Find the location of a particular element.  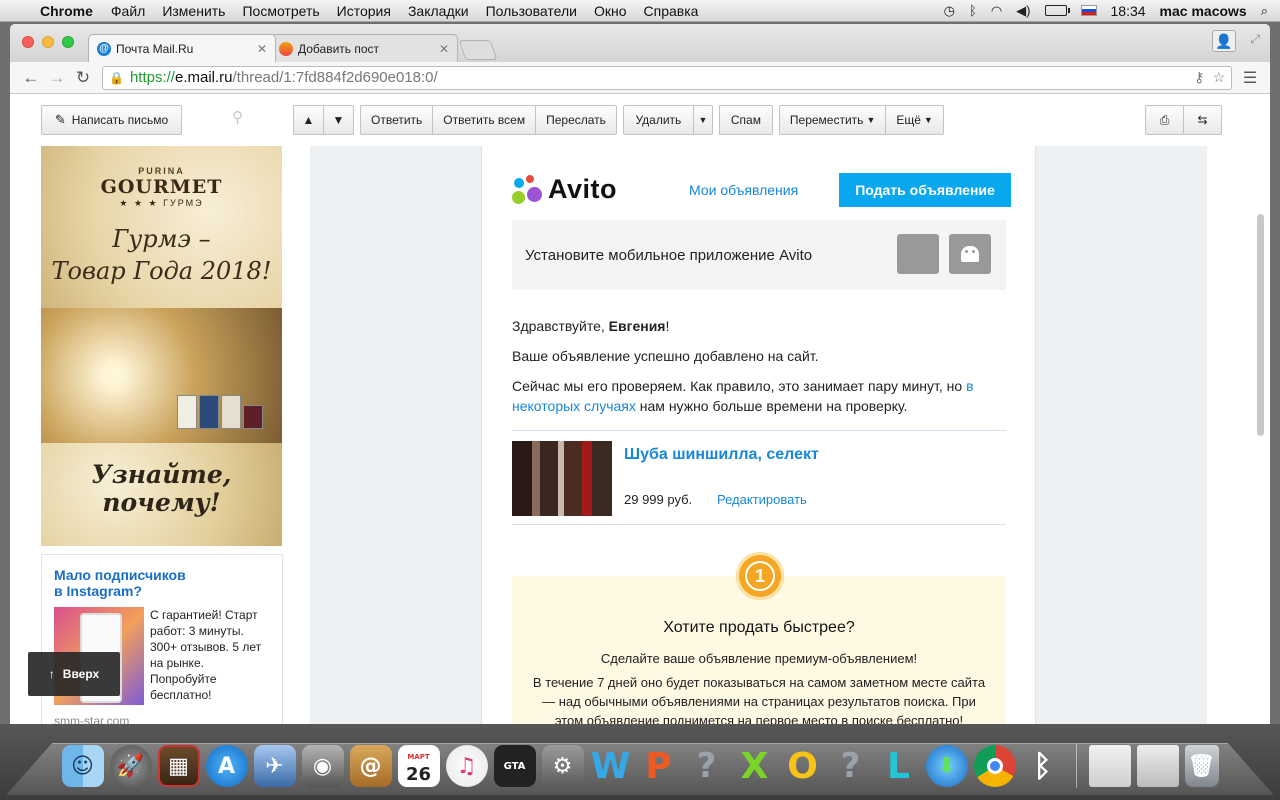

scroll-top-button: ↑ Вверх is located at coordinates (74, 674).